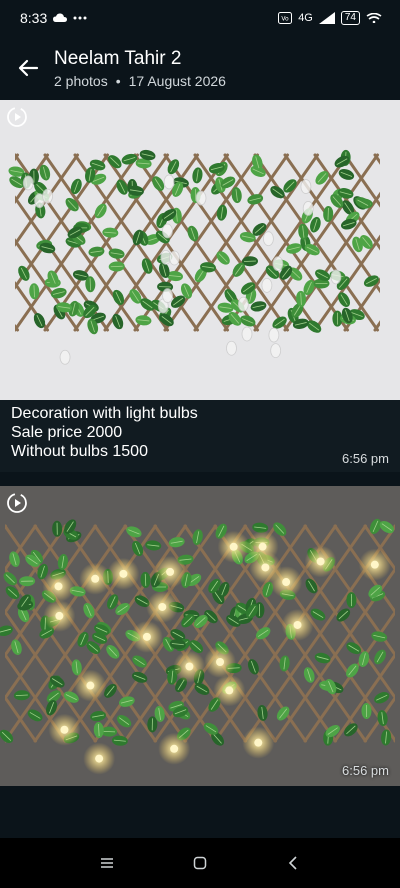 Image resolution: width=400 pixels, height=888 pixels. What do you see at coordinates (104, 413) in the screenshot?
I see `caption-line: Decoration with light bulbs` at bounding box center [104, 413].